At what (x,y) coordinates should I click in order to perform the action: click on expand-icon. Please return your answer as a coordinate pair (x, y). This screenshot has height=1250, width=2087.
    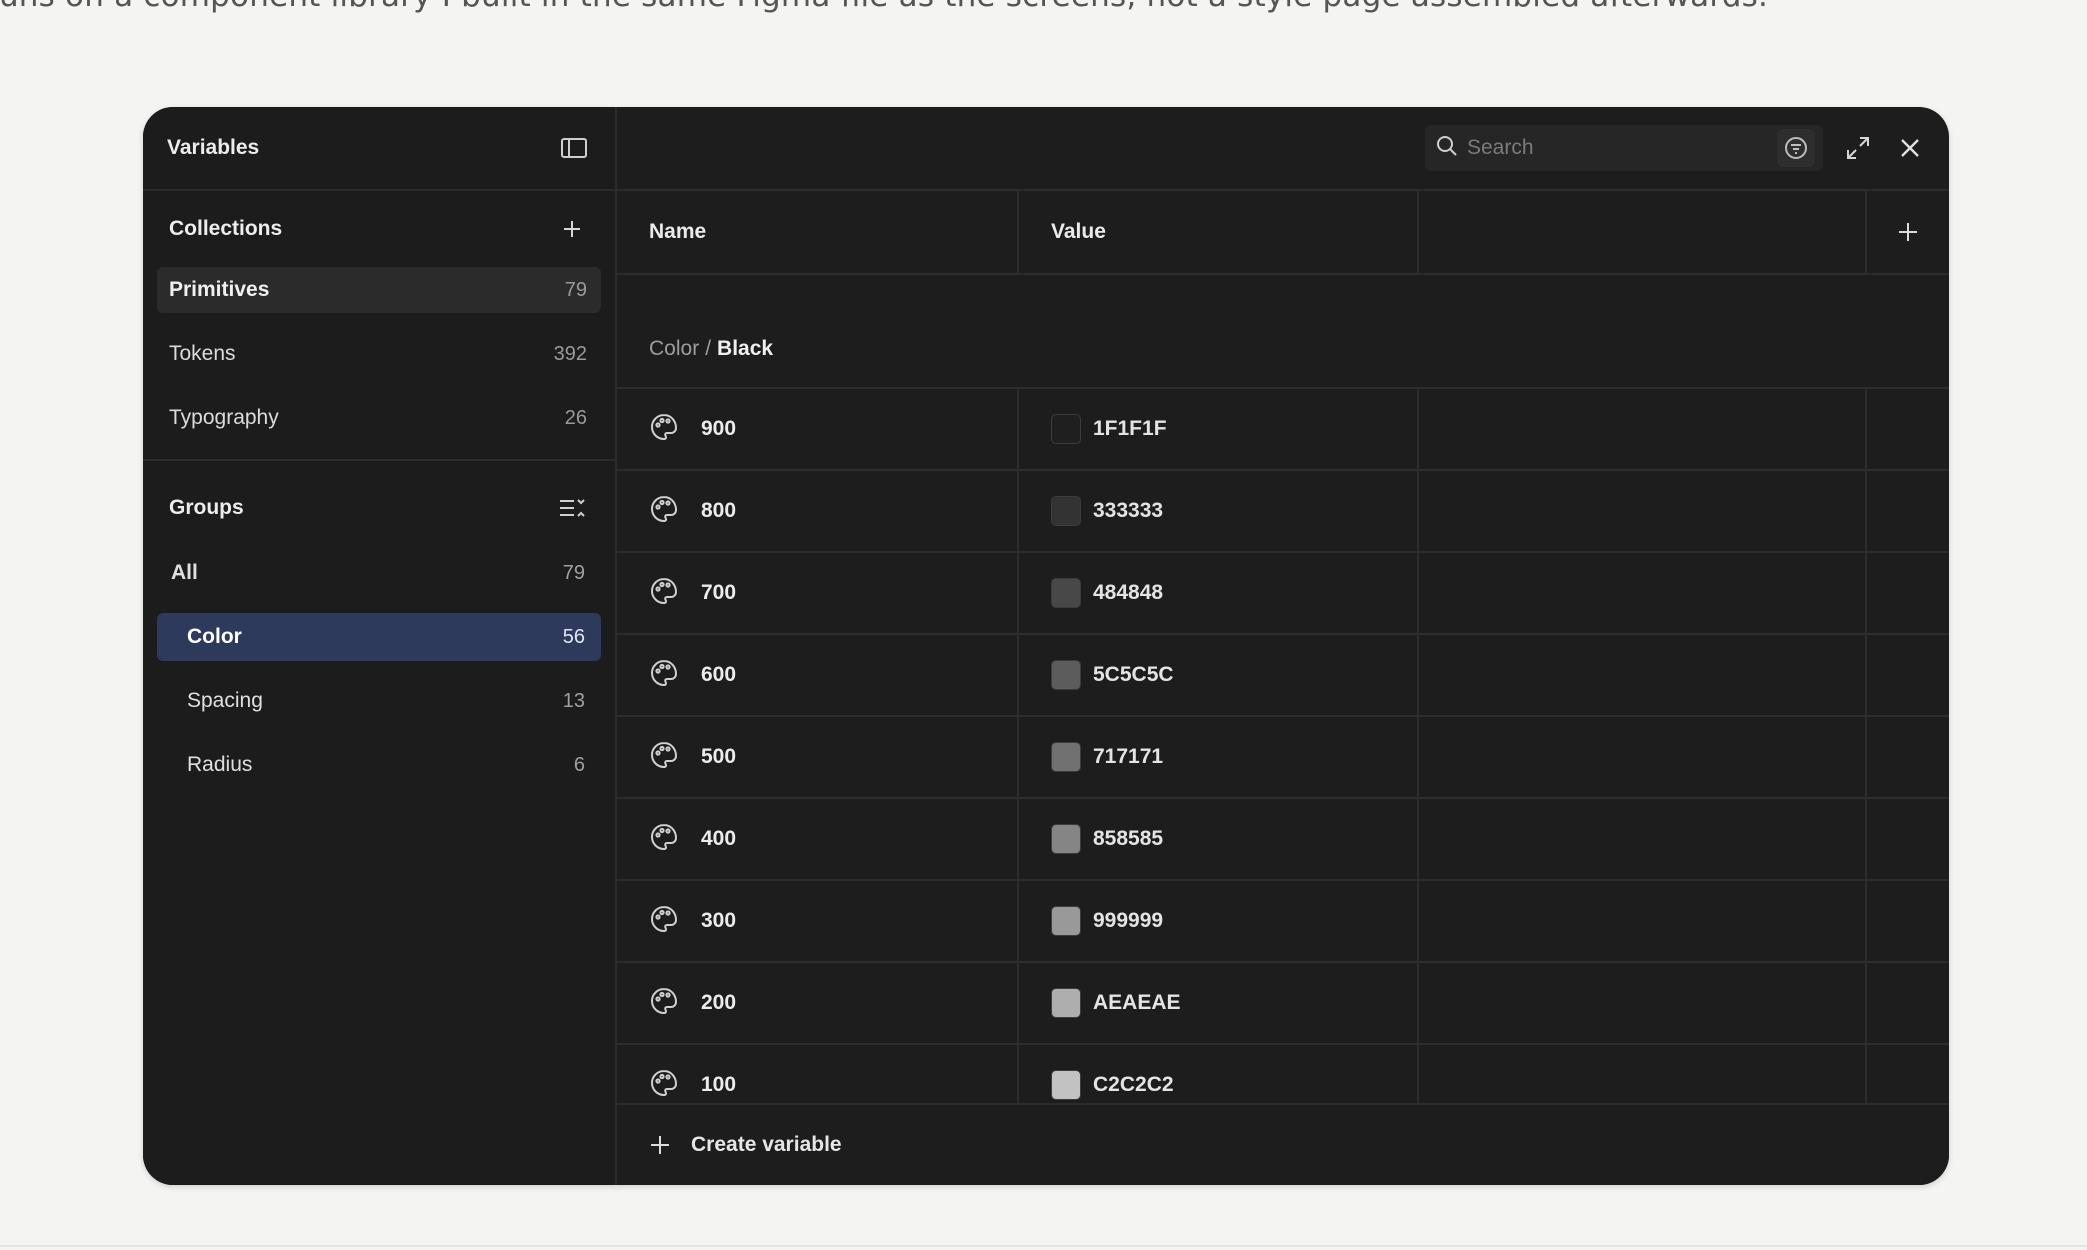
    Looking at the image, I should click on (1858, 148).